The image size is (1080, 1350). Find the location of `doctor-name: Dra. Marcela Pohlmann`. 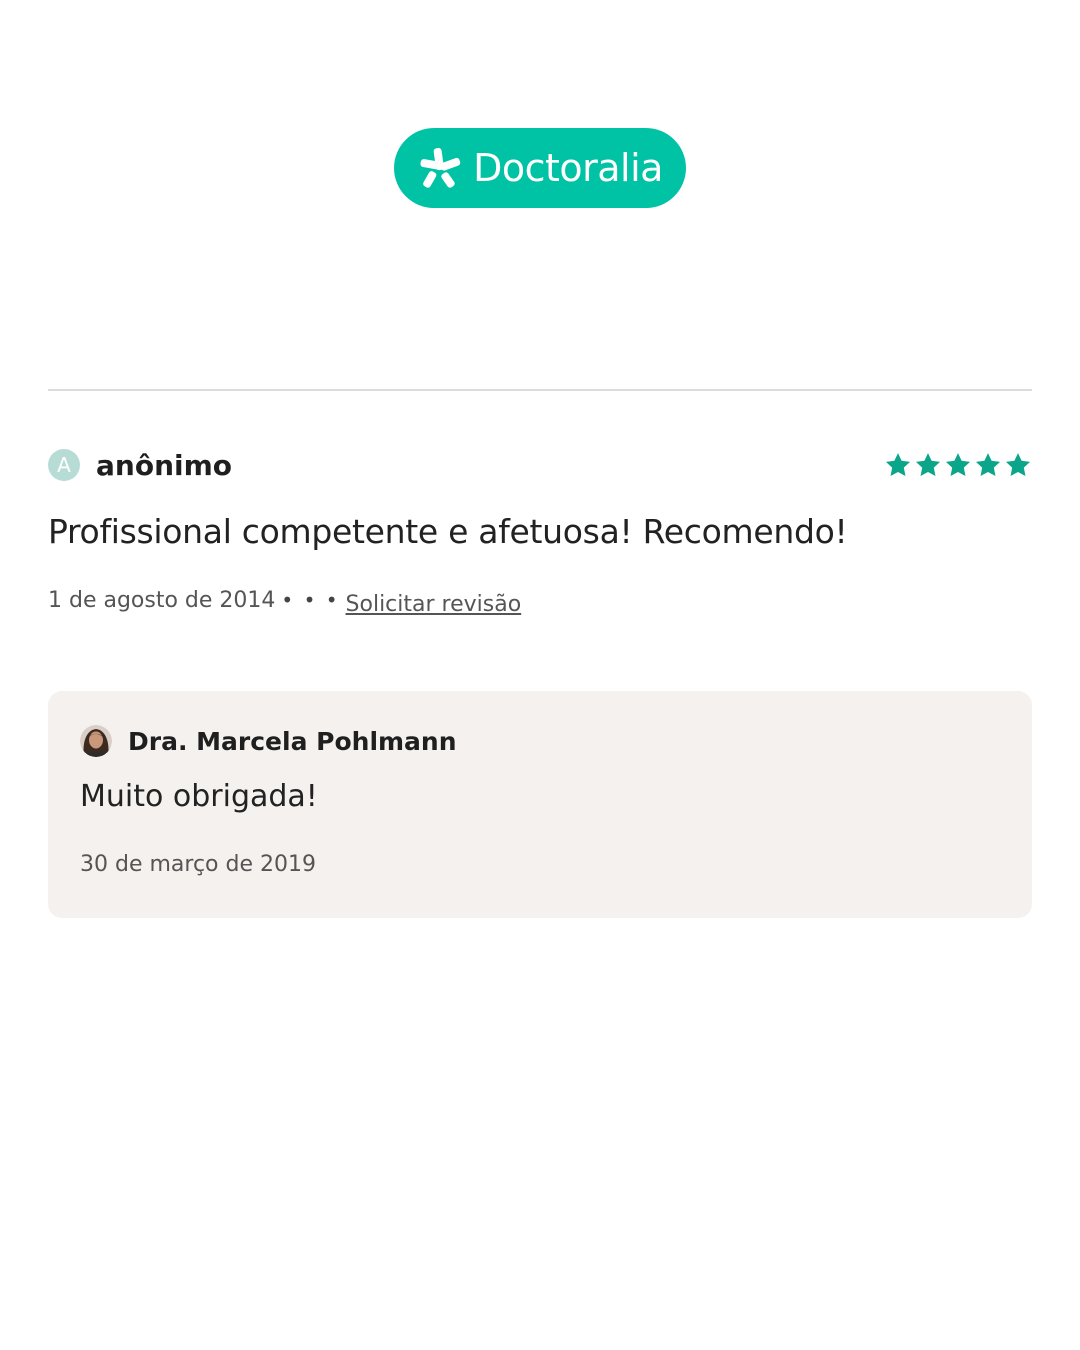

doctor-name: Dra. Marcela Pohlmann is located at coordinates (292, 741).